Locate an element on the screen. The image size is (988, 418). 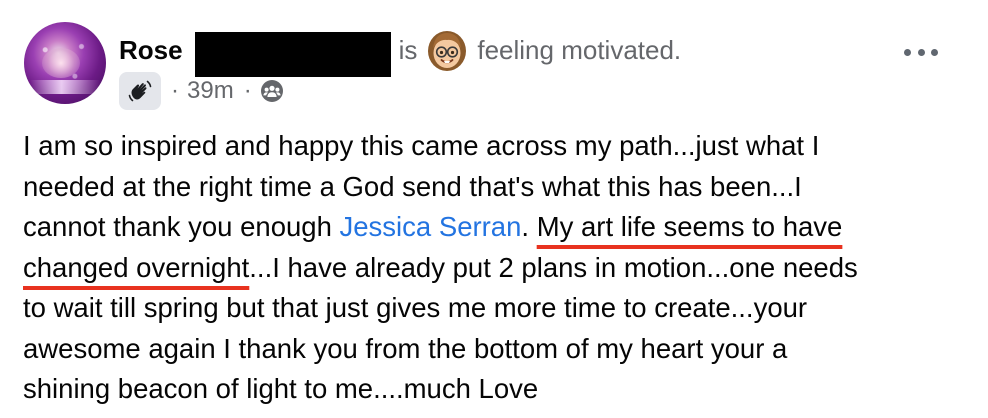
post-timestamp: 39m is located at coordinates (210, 91).